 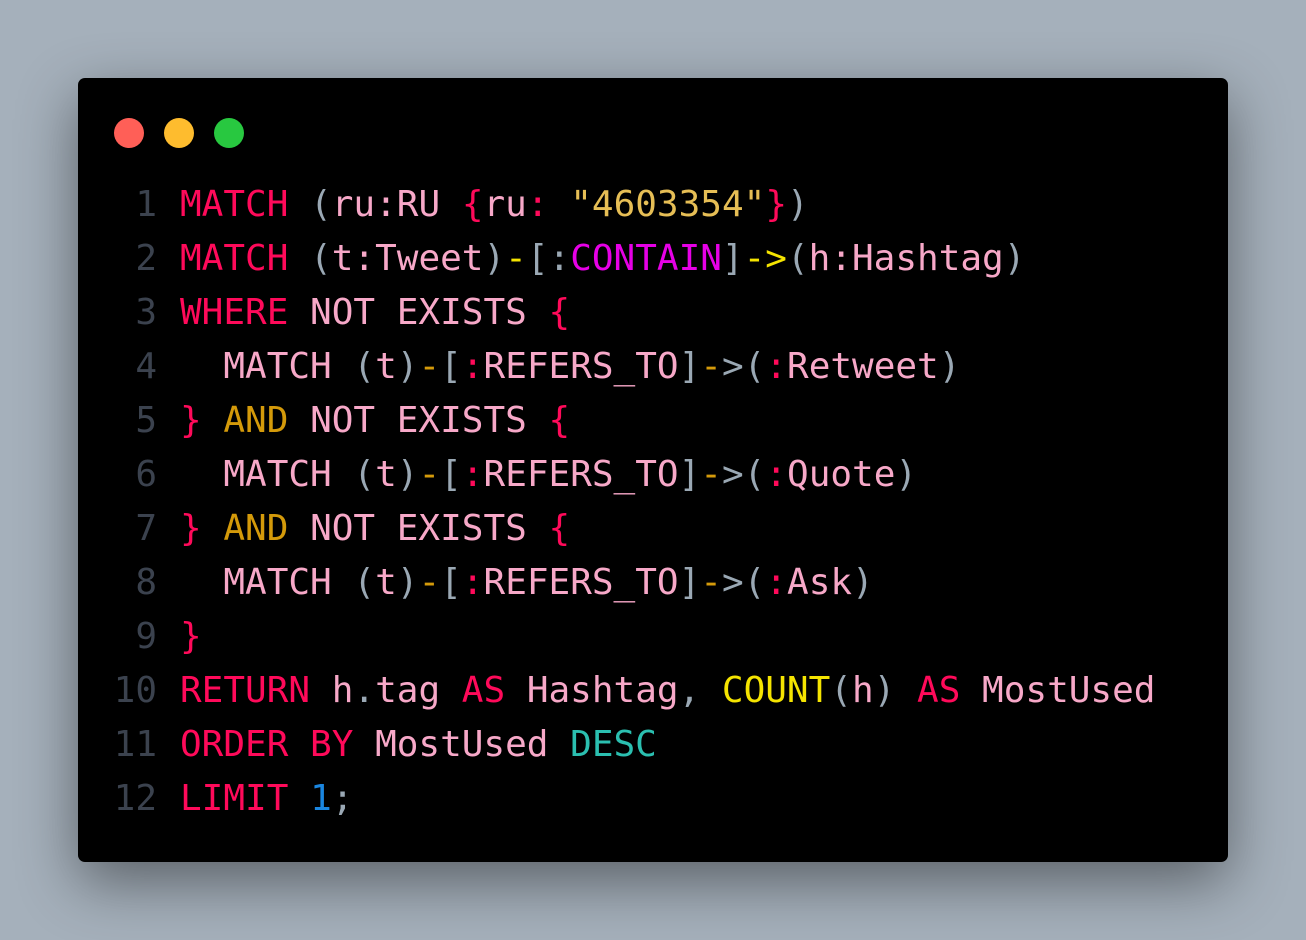 I want to click on code-token: [:, so click(x=548, y=258).